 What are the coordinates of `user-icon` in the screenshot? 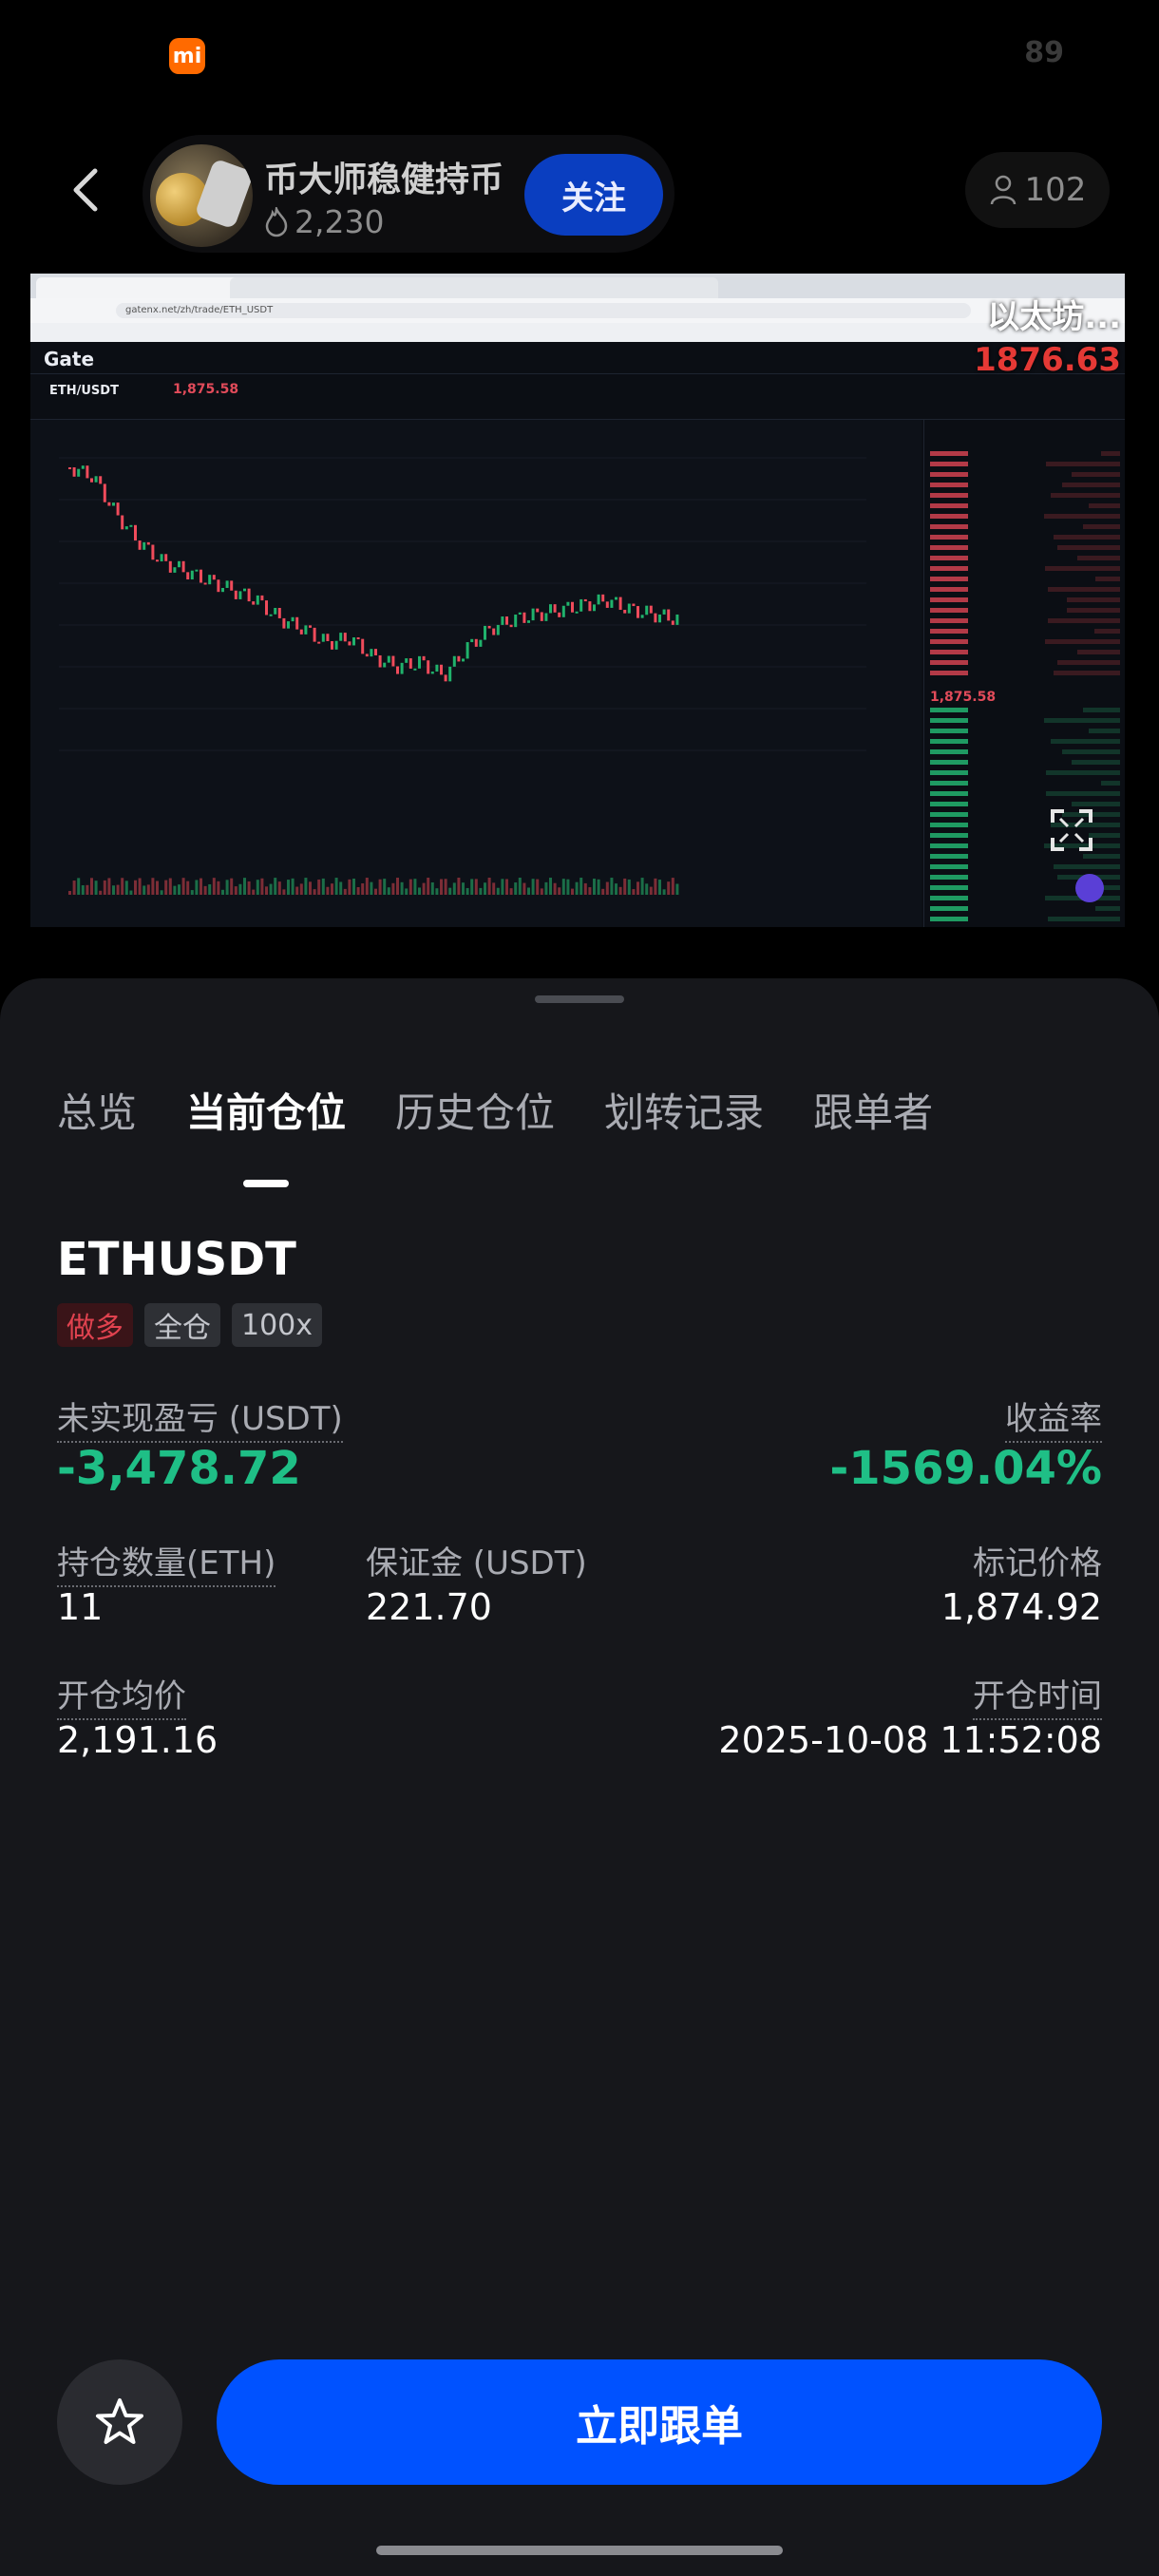 It's located at (1003, 190).